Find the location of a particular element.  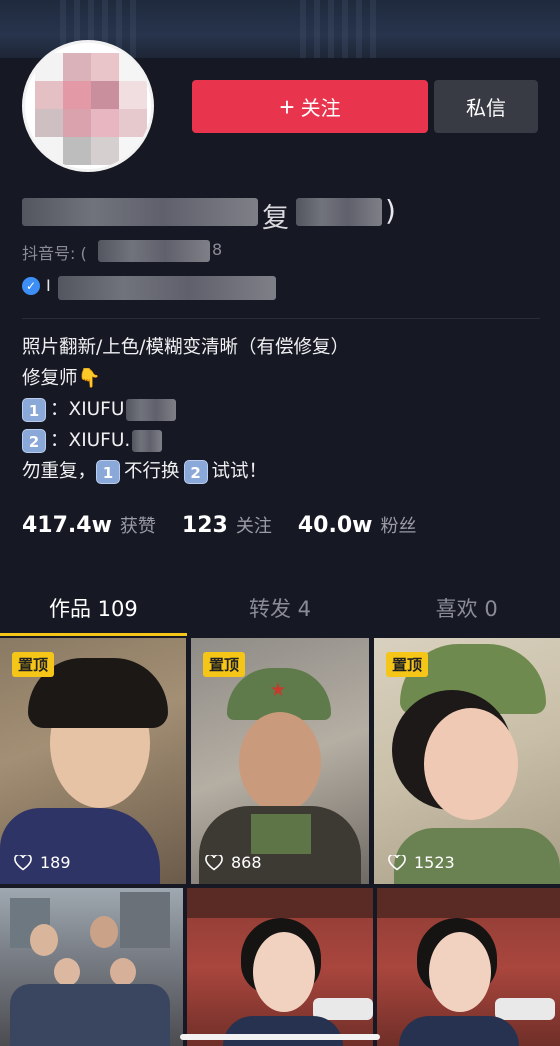

douyin-id-redaction is located at coordinates (154, 251).